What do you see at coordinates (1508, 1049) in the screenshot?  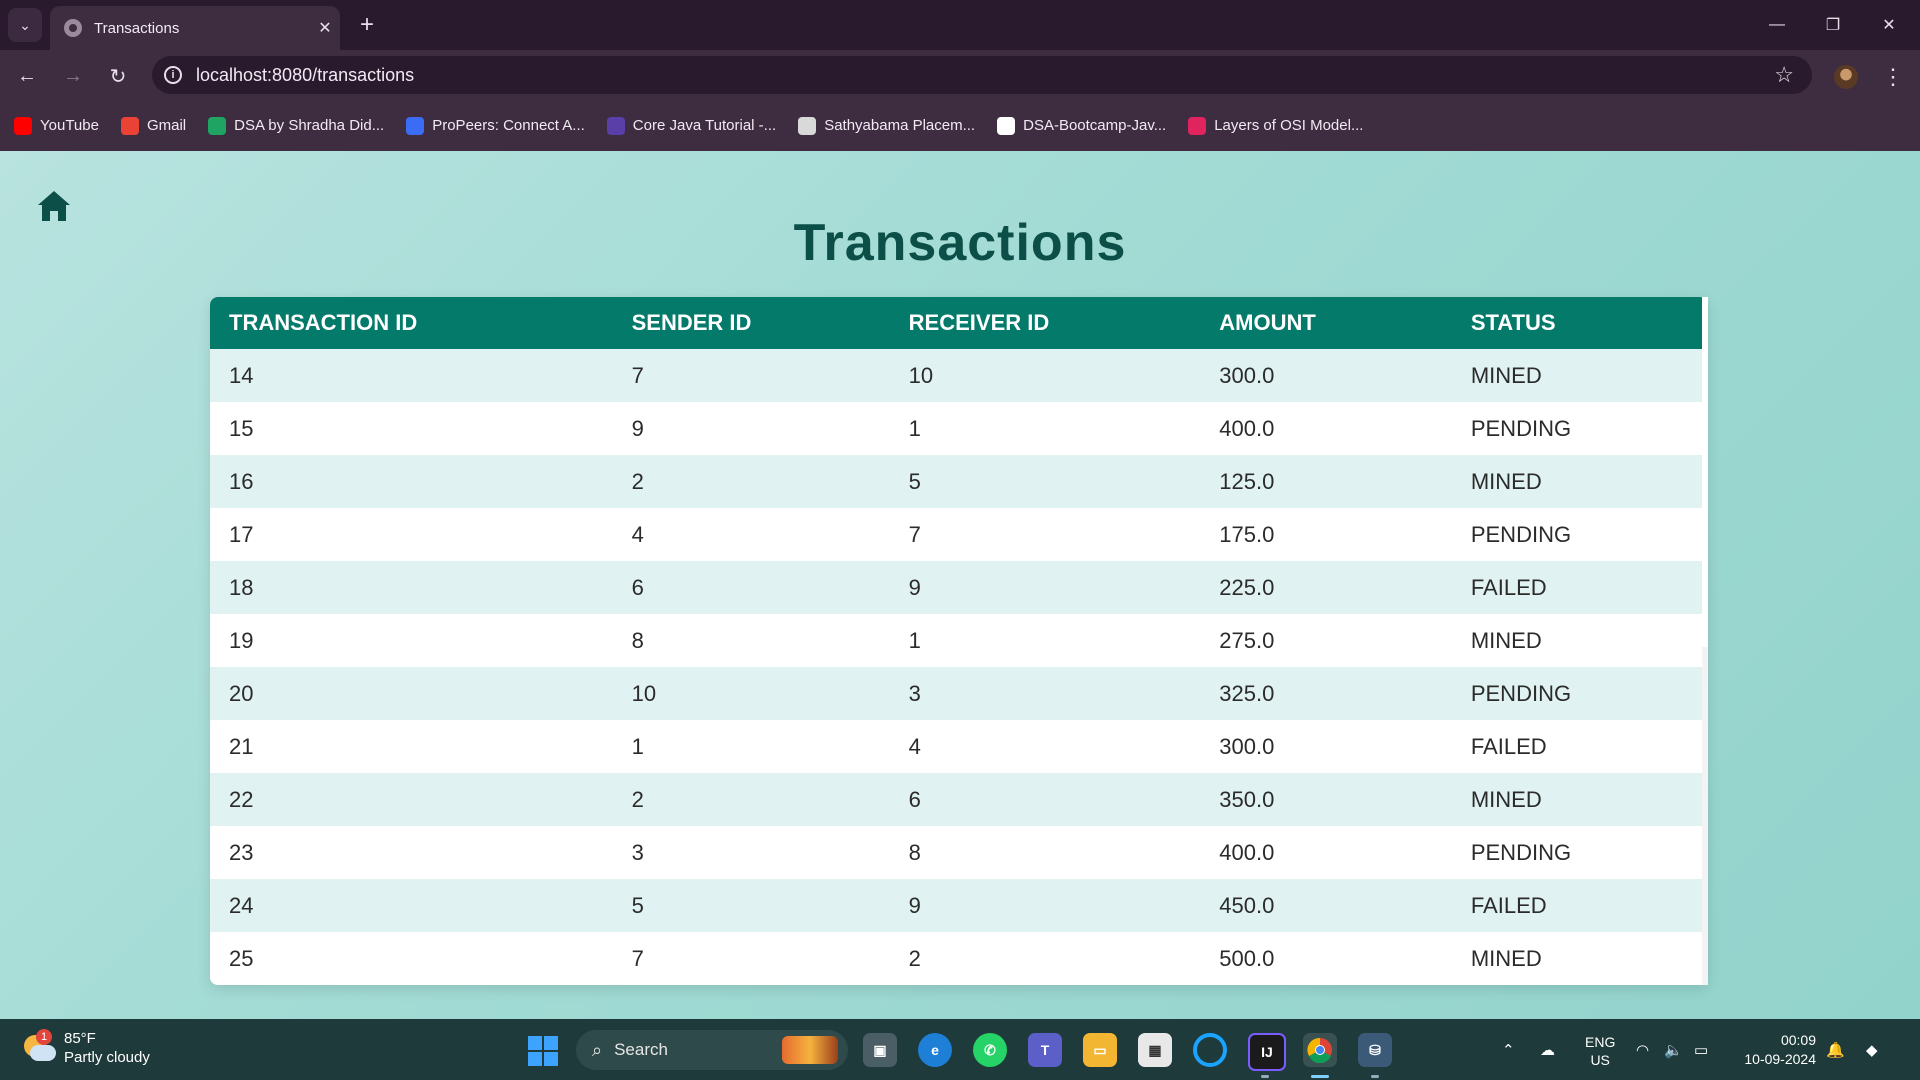 I see `show-hidden-icons-chevron-icon: ⌃` at bounding box center [1508, 1049].